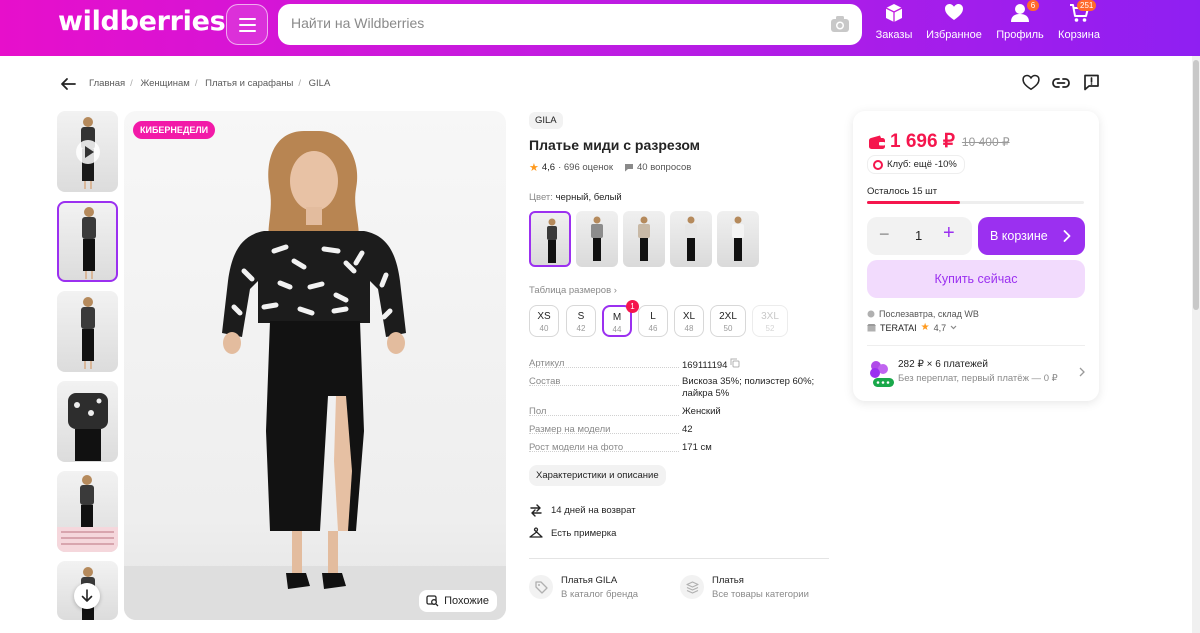  I want to click on search-input, so click(551, 23).